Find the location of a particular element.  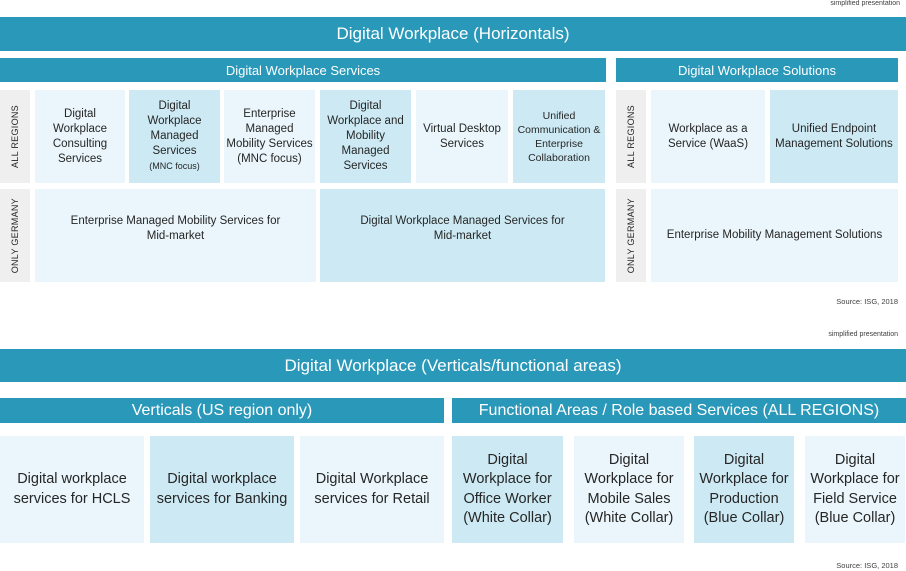

cell-text: Digital Workplace Consulting Services is located at coordinates (80, 136).